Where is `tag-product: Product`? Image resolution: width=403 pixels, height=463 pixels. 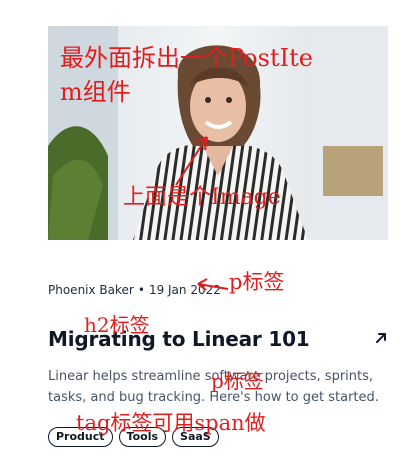
tag-product: Product is located at coordinates (80, 437).